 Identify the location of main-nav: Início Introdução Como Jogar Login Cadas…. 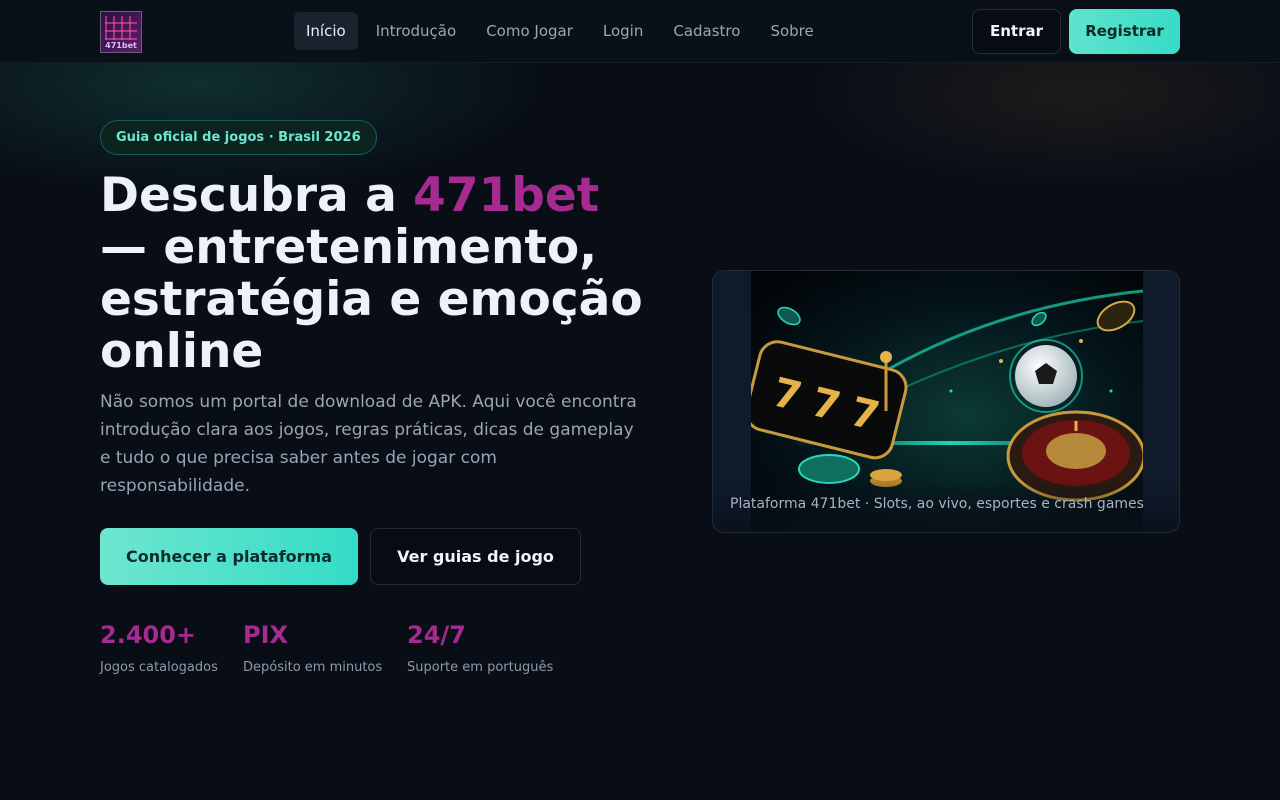
(563, 31).